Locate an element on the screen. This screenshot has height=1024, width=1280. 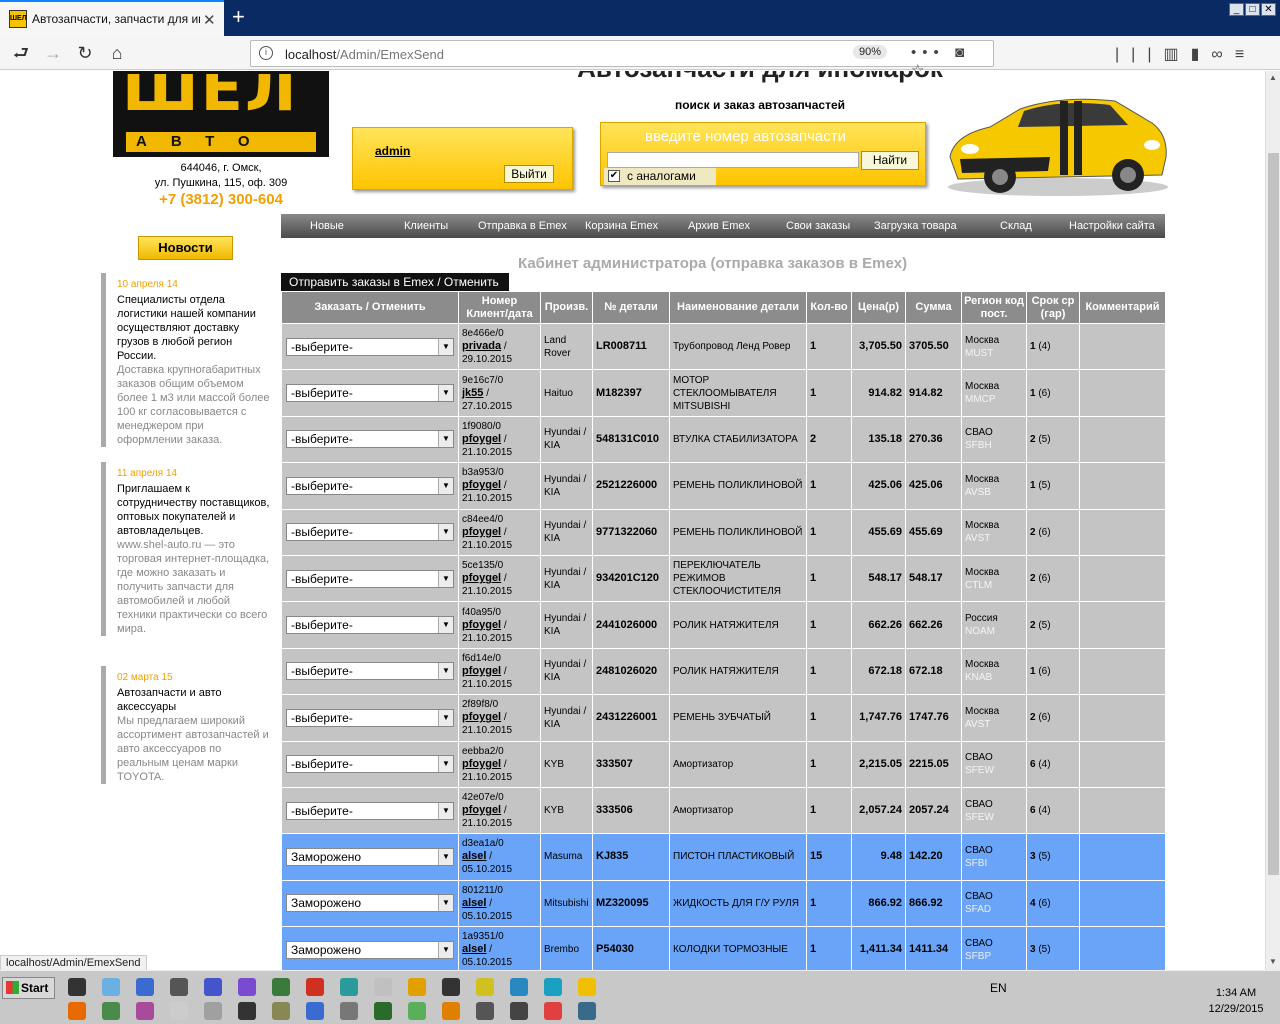
exe-taskbar-icon is located at coordinates (417, 1011).